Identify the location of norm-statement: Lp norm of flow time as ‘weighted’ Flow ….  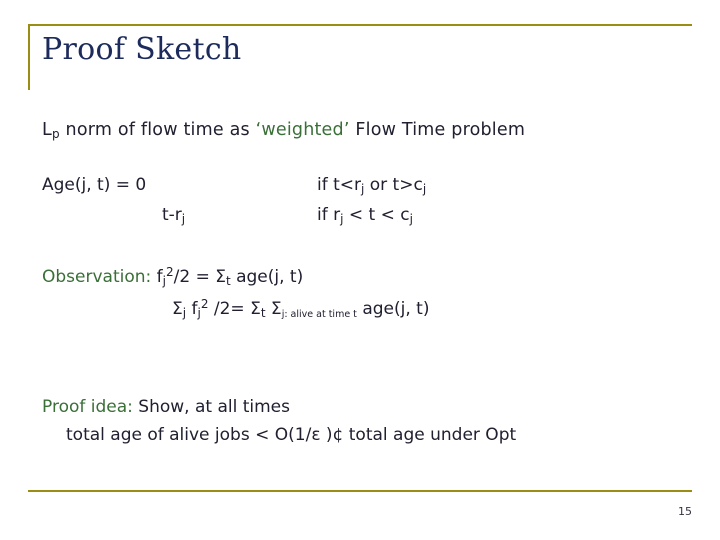
(367, 130).